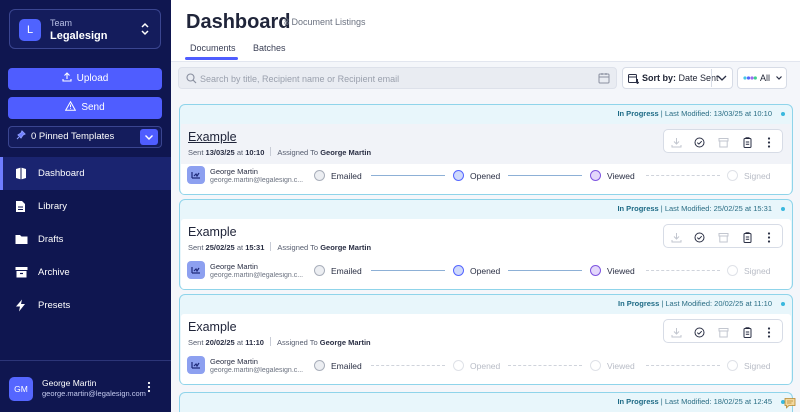 The width and height of the screenshot is (800, 412). Describe the element at coordinates (485, 271) in the screenshot. I see `step-opened: Opened` at that location.